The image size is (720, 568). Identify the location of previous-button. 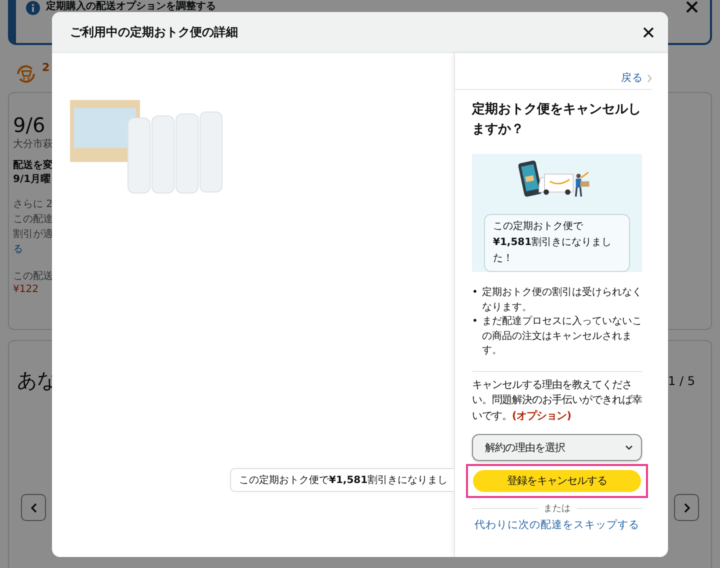
(33, 507).